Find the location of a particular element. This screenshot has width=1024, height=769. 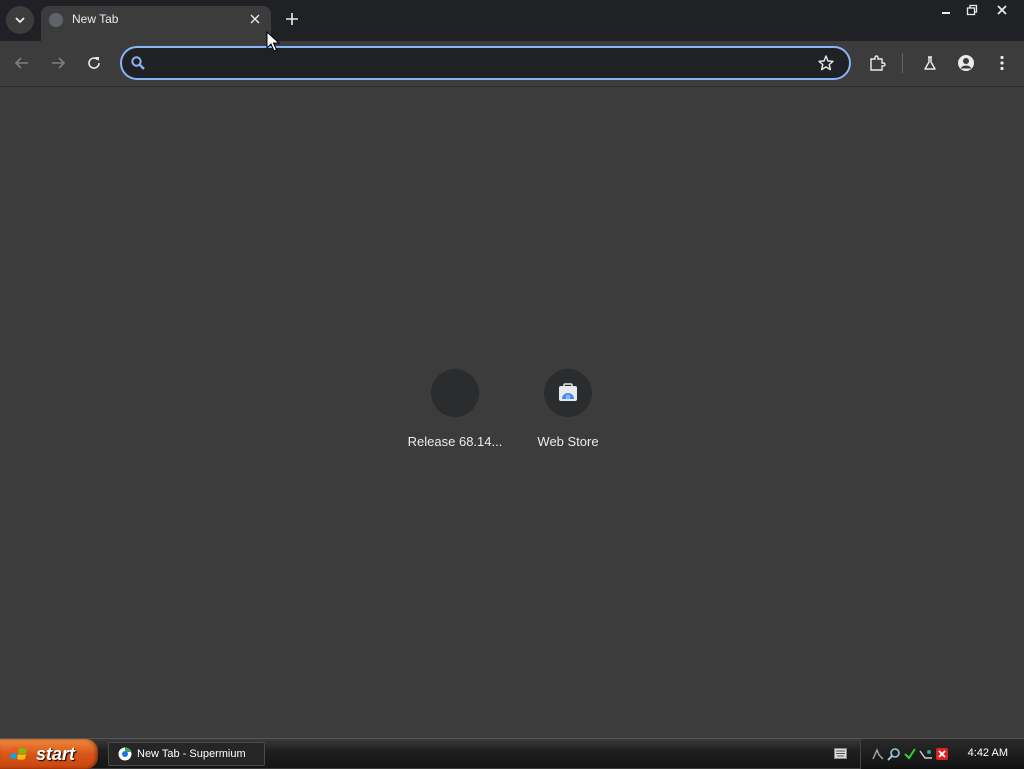

arrow-left-icon is located at coordinates (21, 63).